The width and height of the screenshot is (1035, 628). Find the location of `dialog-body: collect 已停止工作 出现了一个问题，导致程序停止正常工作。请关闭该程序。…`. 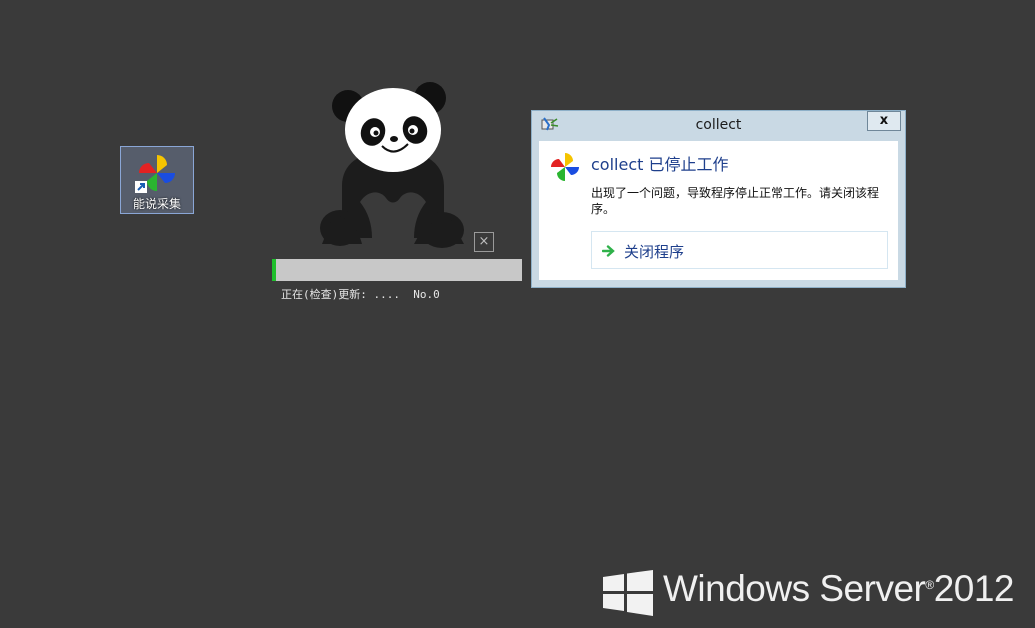

dialog-body: collect 已停止工作 出现了一个问题，导致程序停止正常工作。请关闭该程序。… is located at coordinates (718, 210).